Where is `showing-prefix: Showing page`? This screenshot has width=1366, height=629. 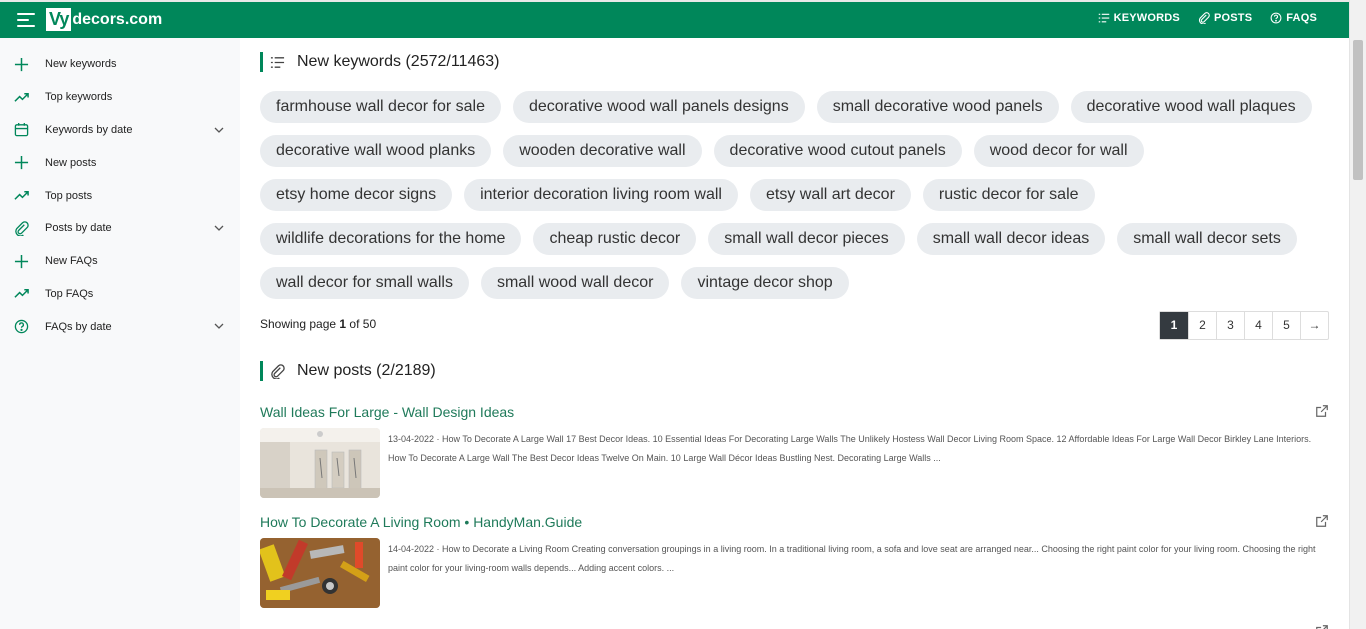 showing-prefix: Showing page is located at coordinates (300, 324).